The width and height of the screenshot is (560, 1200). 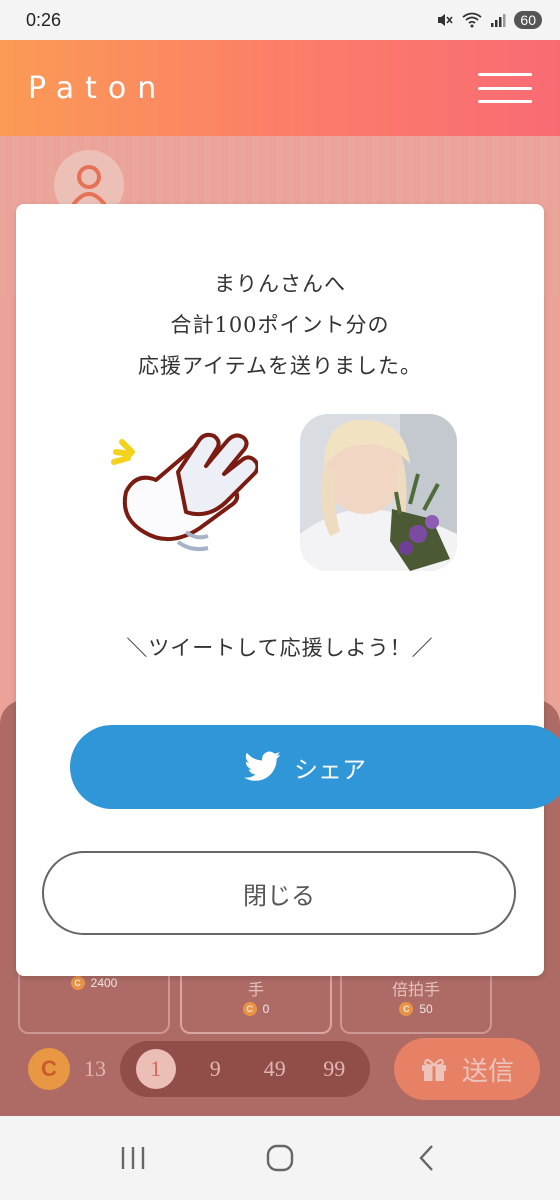 I want to click on clapping-hands-icon, so click(x=184, y=492).